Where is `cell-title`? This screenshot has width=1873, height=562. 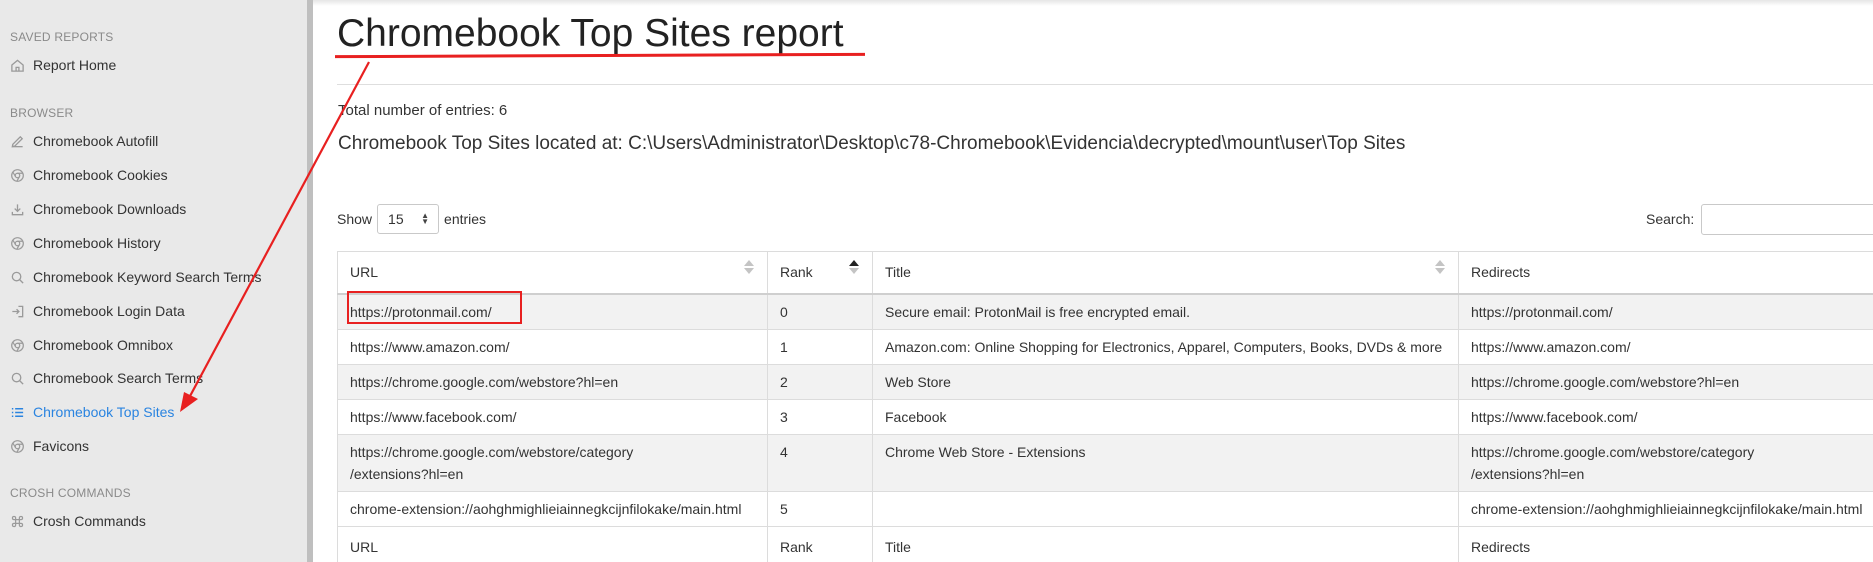
cell-title is located at coordinates (1165, 508).